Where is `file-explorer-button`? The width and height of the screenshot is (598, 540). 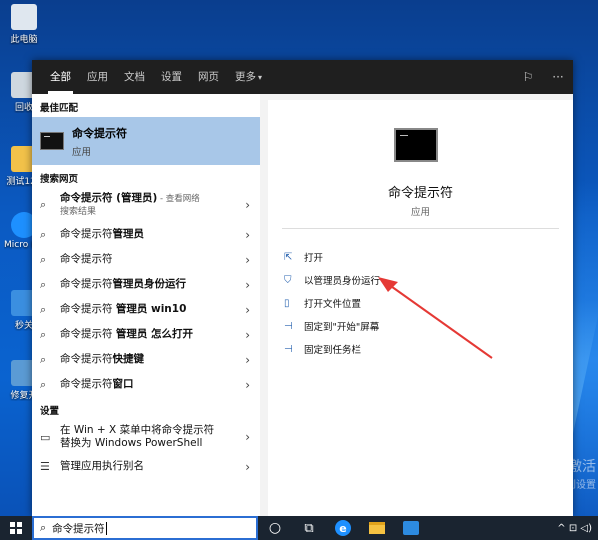
file-explorer-button is located at coordinates (377, 528).